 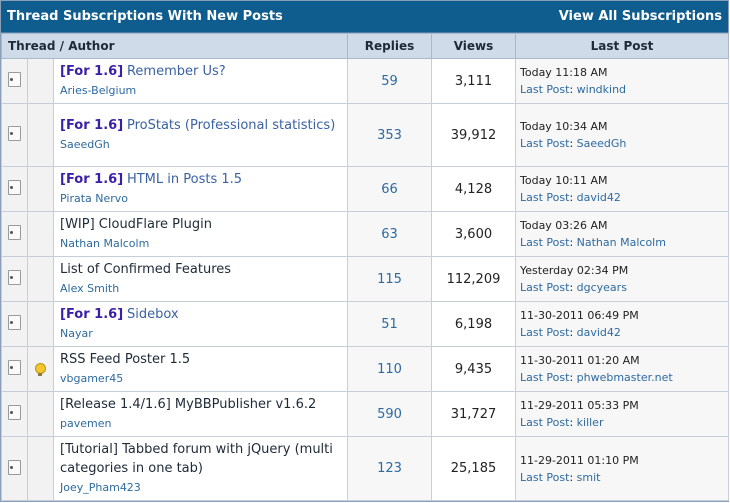 I want to click on last-post-cell: Yesterday 02:34 PM Last Post: dgcyears, so click(x=622, y=279).